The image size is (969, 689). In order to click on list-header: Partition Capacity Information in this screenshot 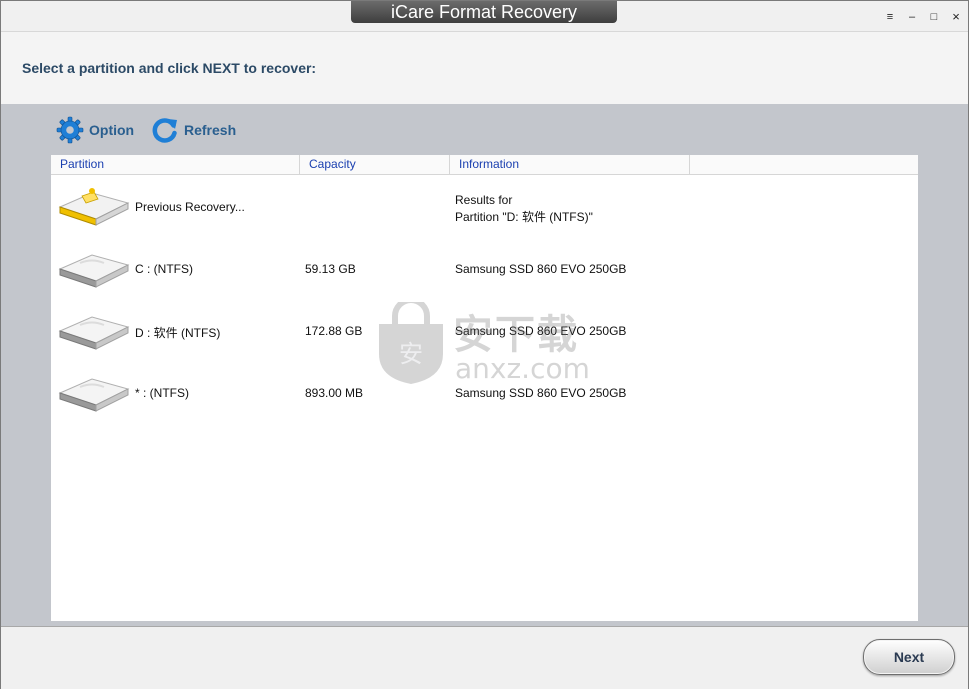, I will do `click(484, 165)`.